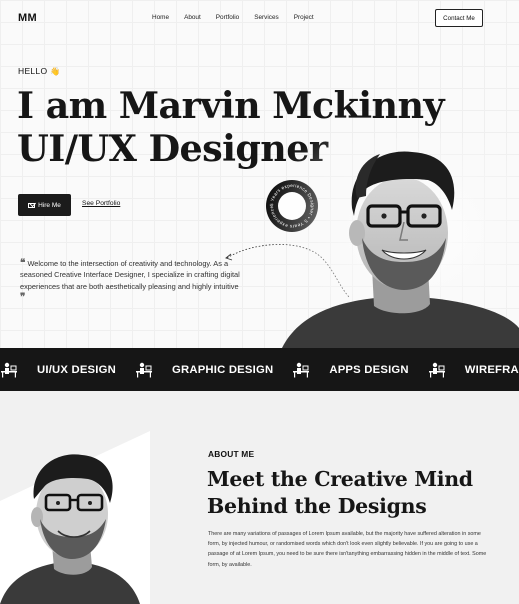 The width and height of the screenshot is (519, 604). What do you see at coordinates (160, 17) in the screenshot?
I see `nav-home: Home` at bounding box center [160, 17].